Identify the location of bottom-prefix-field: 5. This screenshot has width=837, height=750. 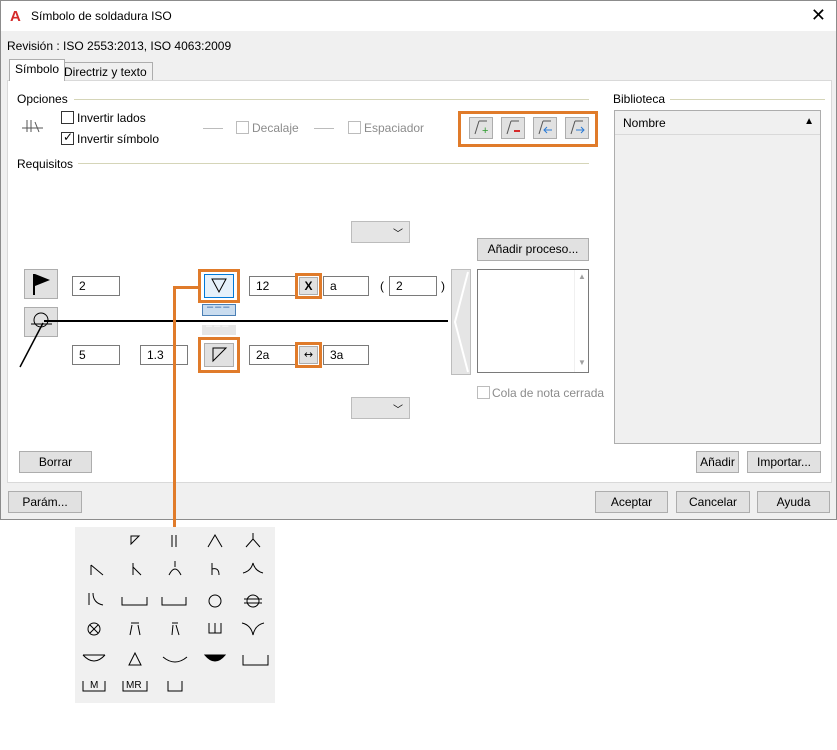
(96, 355).